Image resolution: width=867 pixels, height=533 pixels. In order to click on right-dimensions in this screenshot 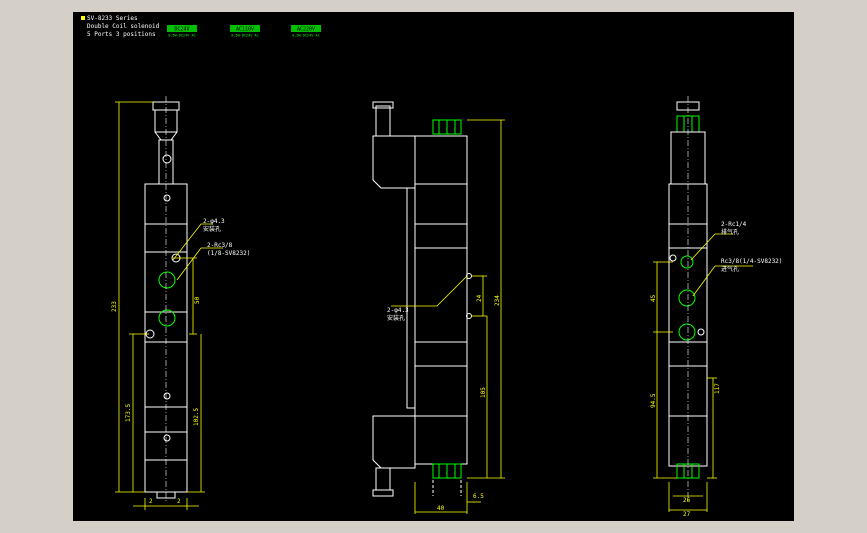, I will do `click(703, 372)`.